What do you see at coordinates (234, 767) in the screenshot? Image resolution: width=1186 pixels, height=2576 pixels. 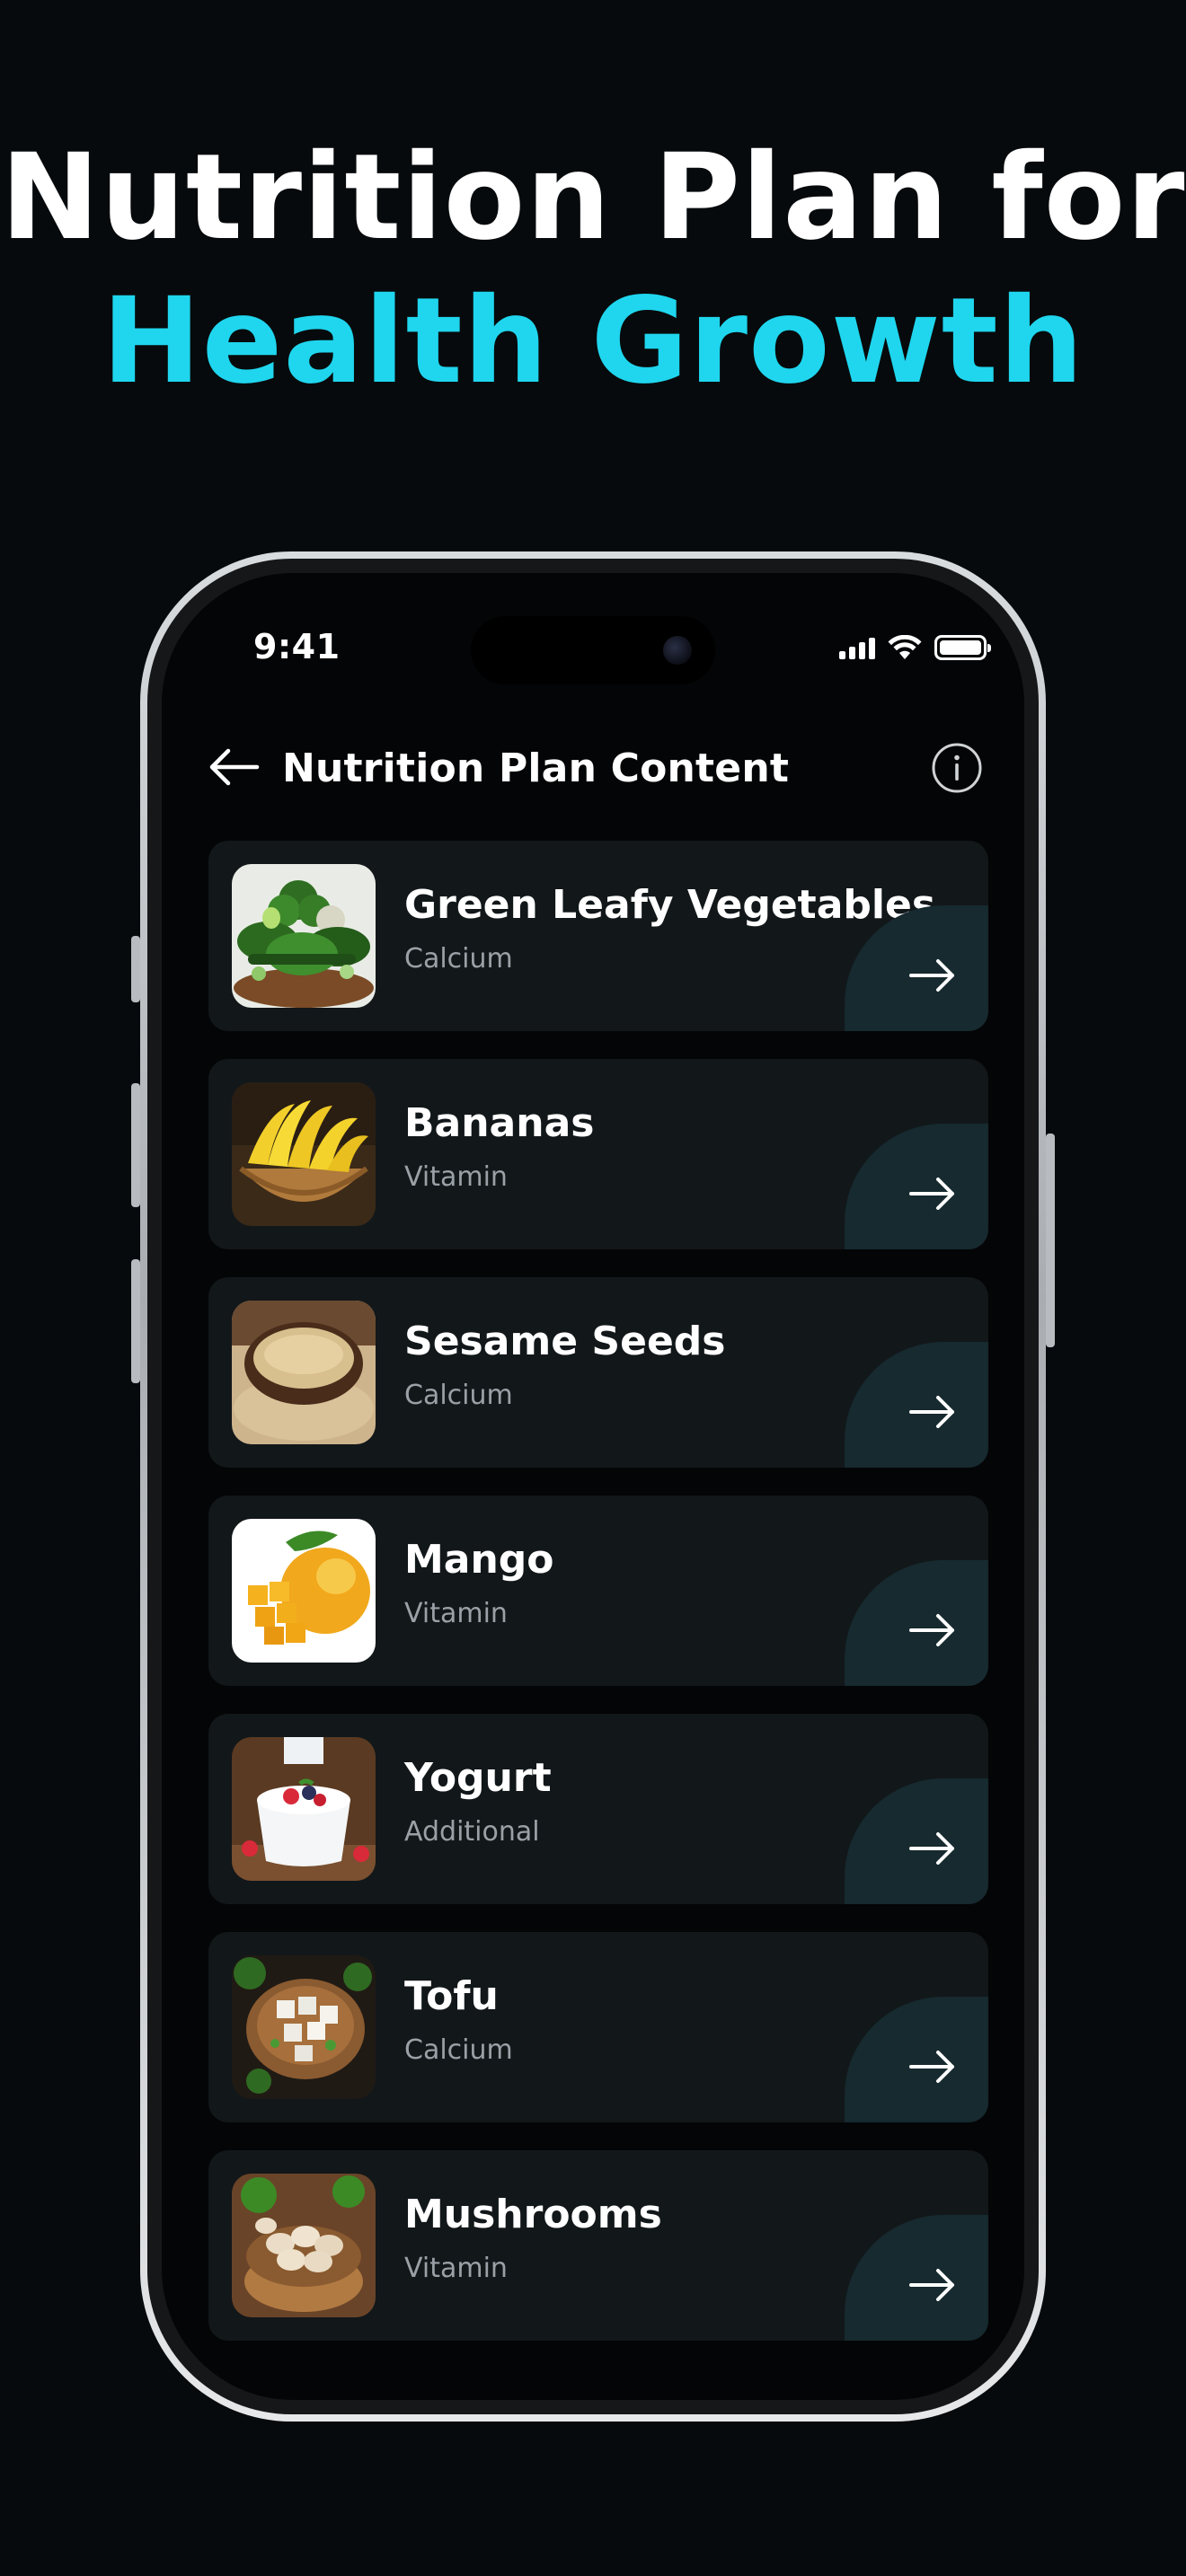 I see `arrow-left-icon` at bounding box center [234, 767].